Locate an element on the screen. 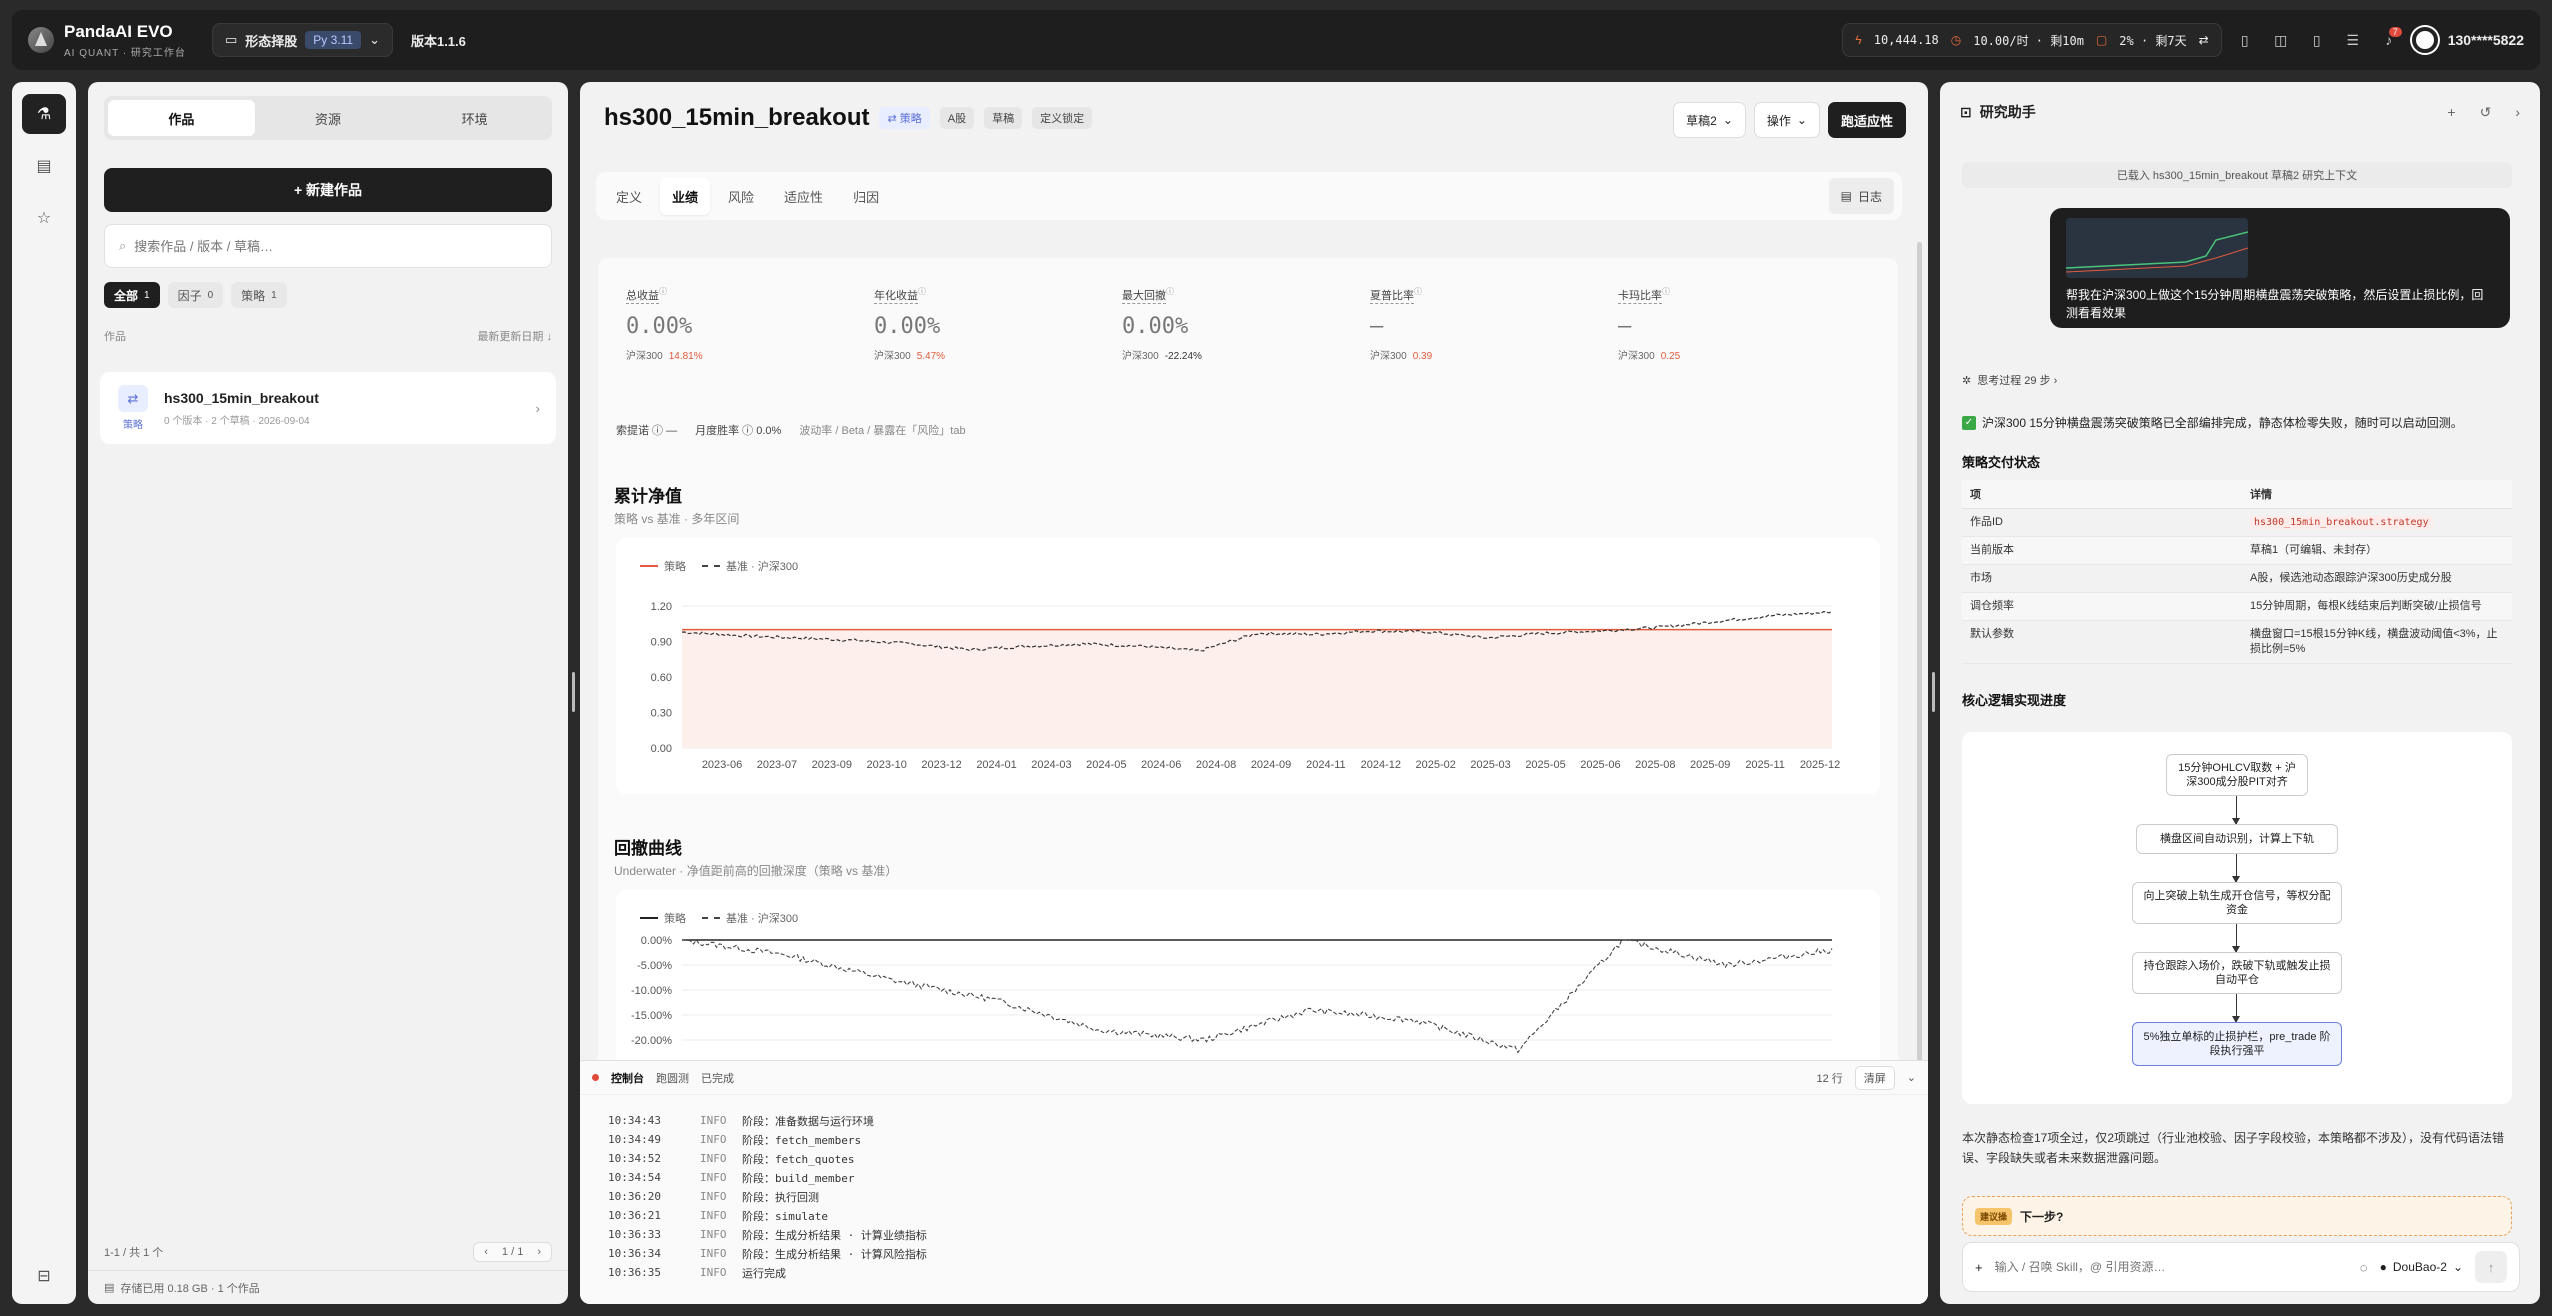  sort-button: 最新更新日期 ↓ is located at coordinates (514, 336).